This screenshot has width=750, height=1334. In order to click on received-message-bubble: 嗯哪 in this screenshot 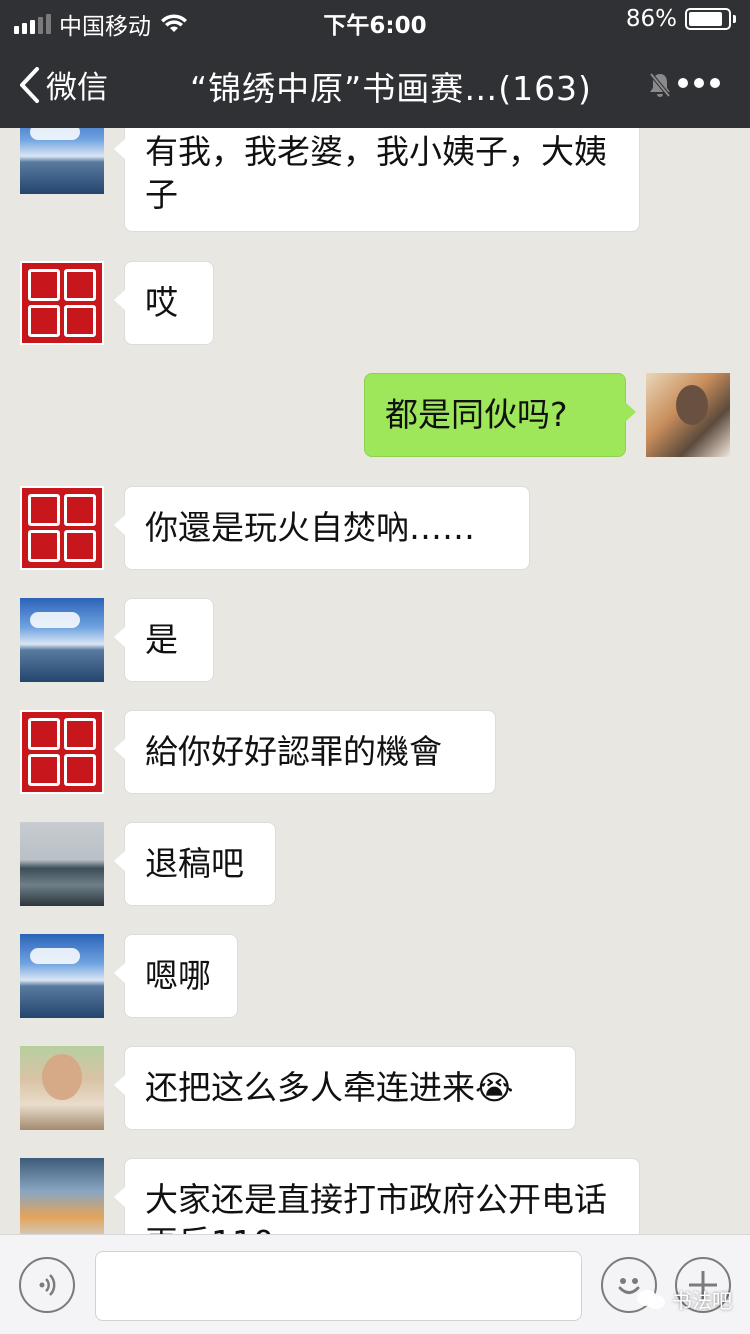, I will do `click(176, 976)`.